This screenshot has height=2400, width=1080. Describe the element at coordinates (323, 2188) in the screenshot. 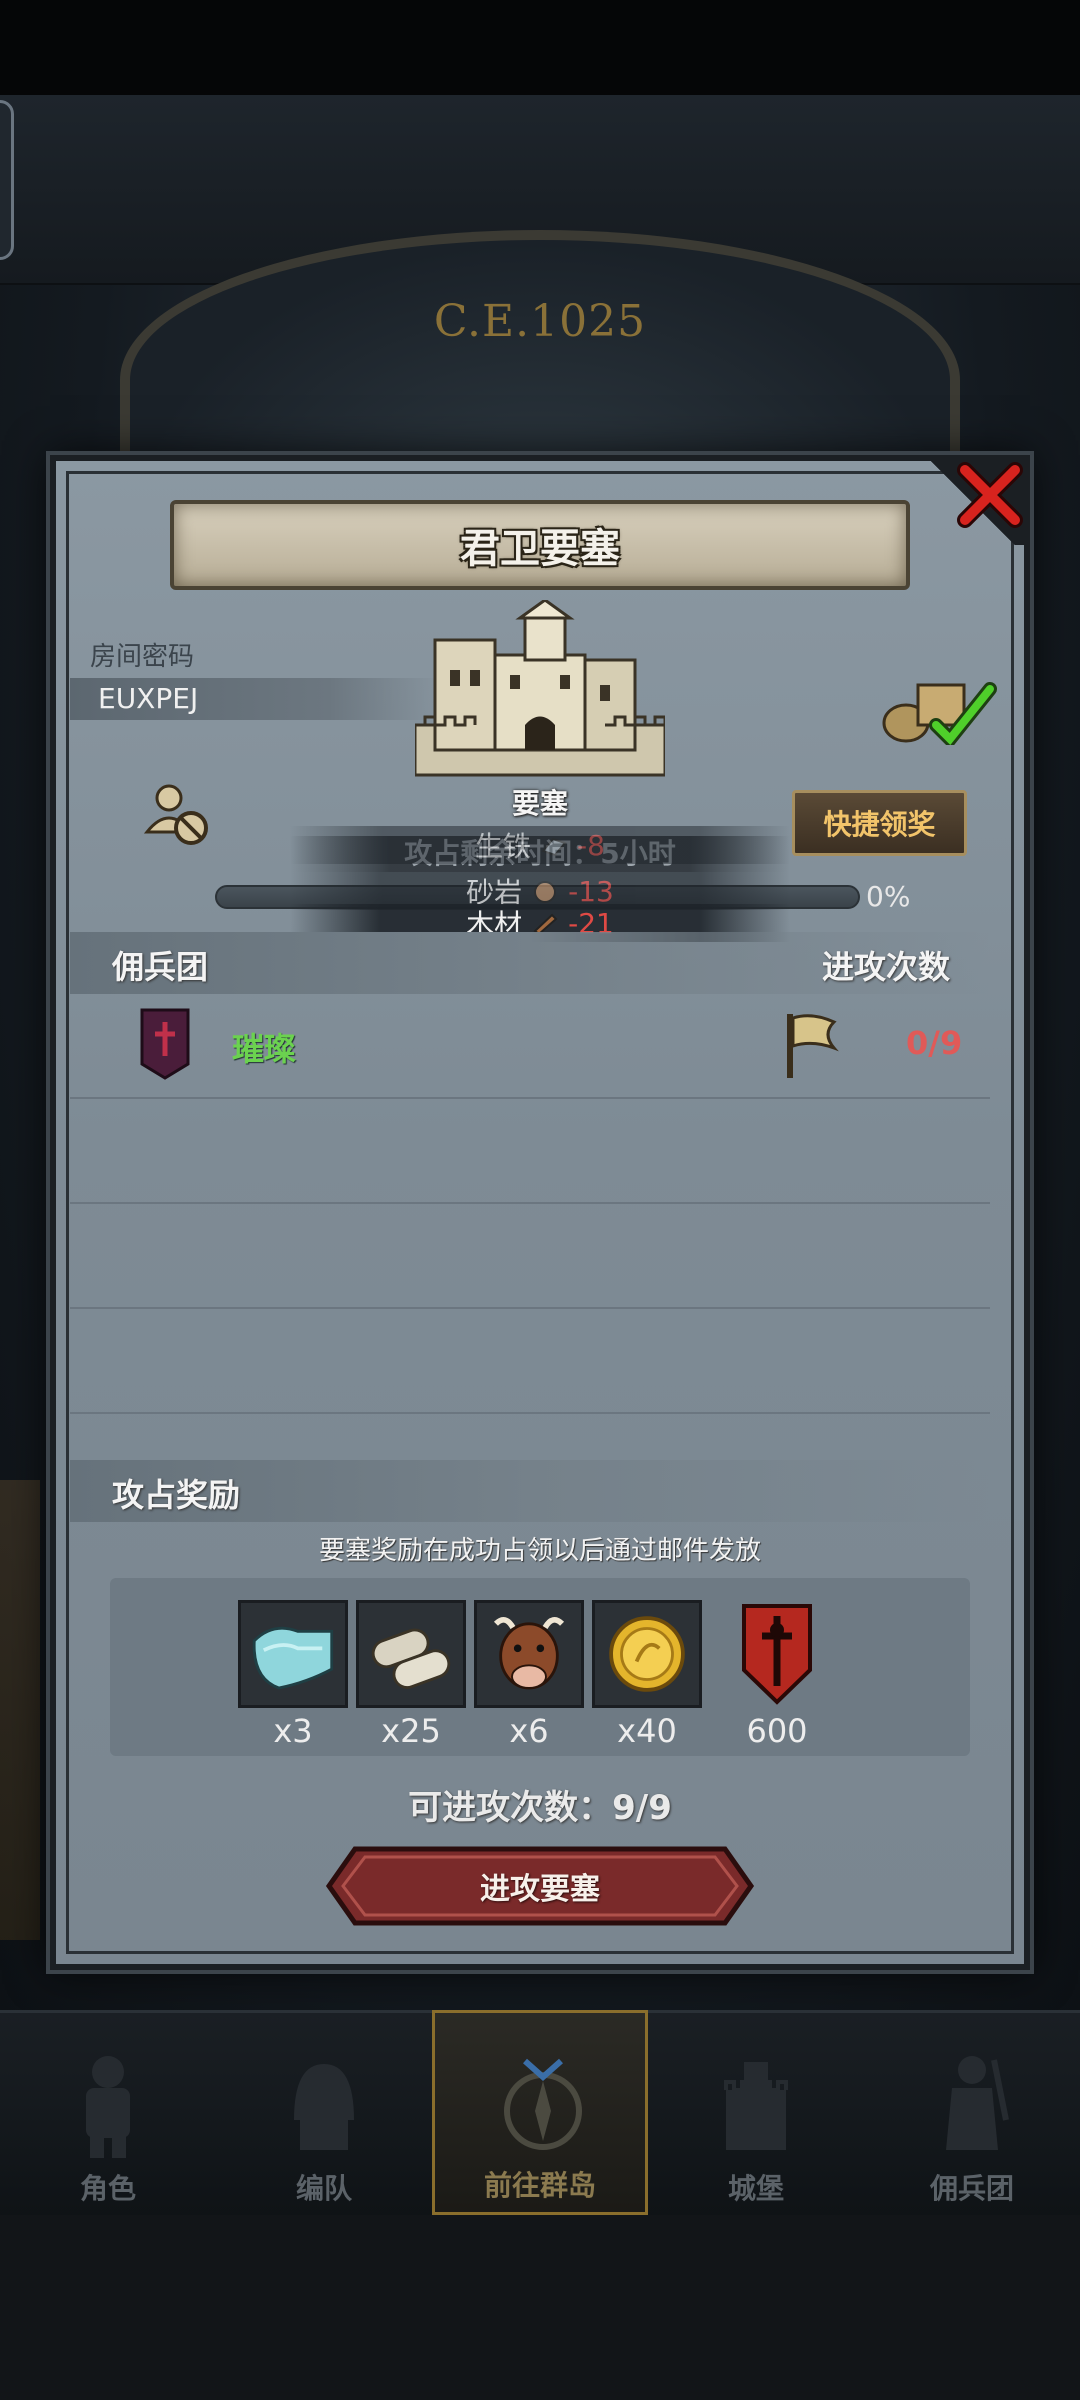

I see `nav-label: 编队` at that location.